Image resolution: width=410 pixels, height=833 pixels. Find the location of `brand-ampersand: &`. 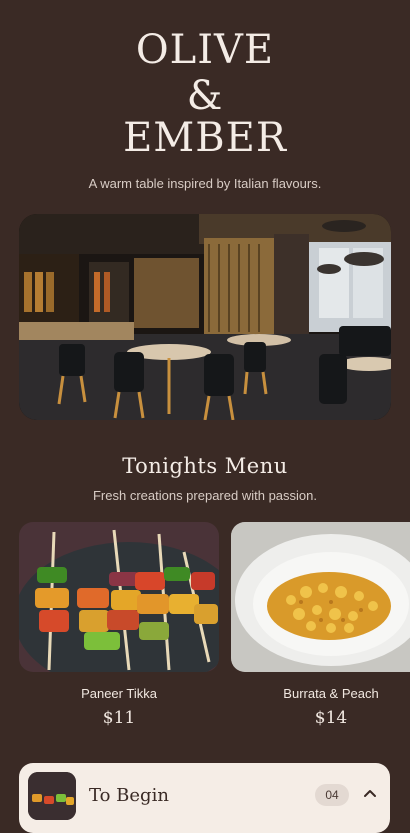

brand-ampersand: & is located at coordinates (205, 96).